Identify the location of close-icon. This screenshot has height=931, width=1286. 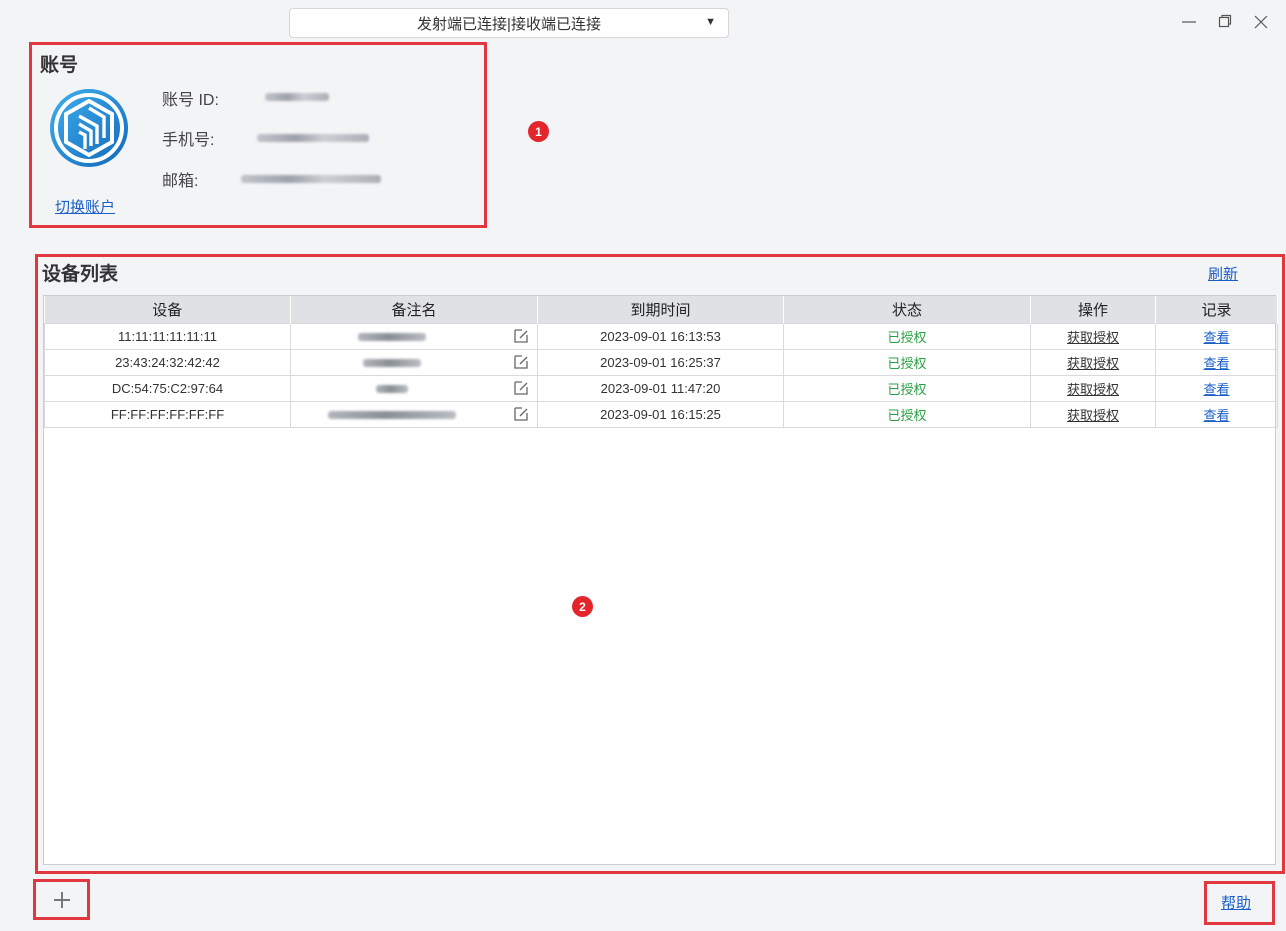
(1261, 21).